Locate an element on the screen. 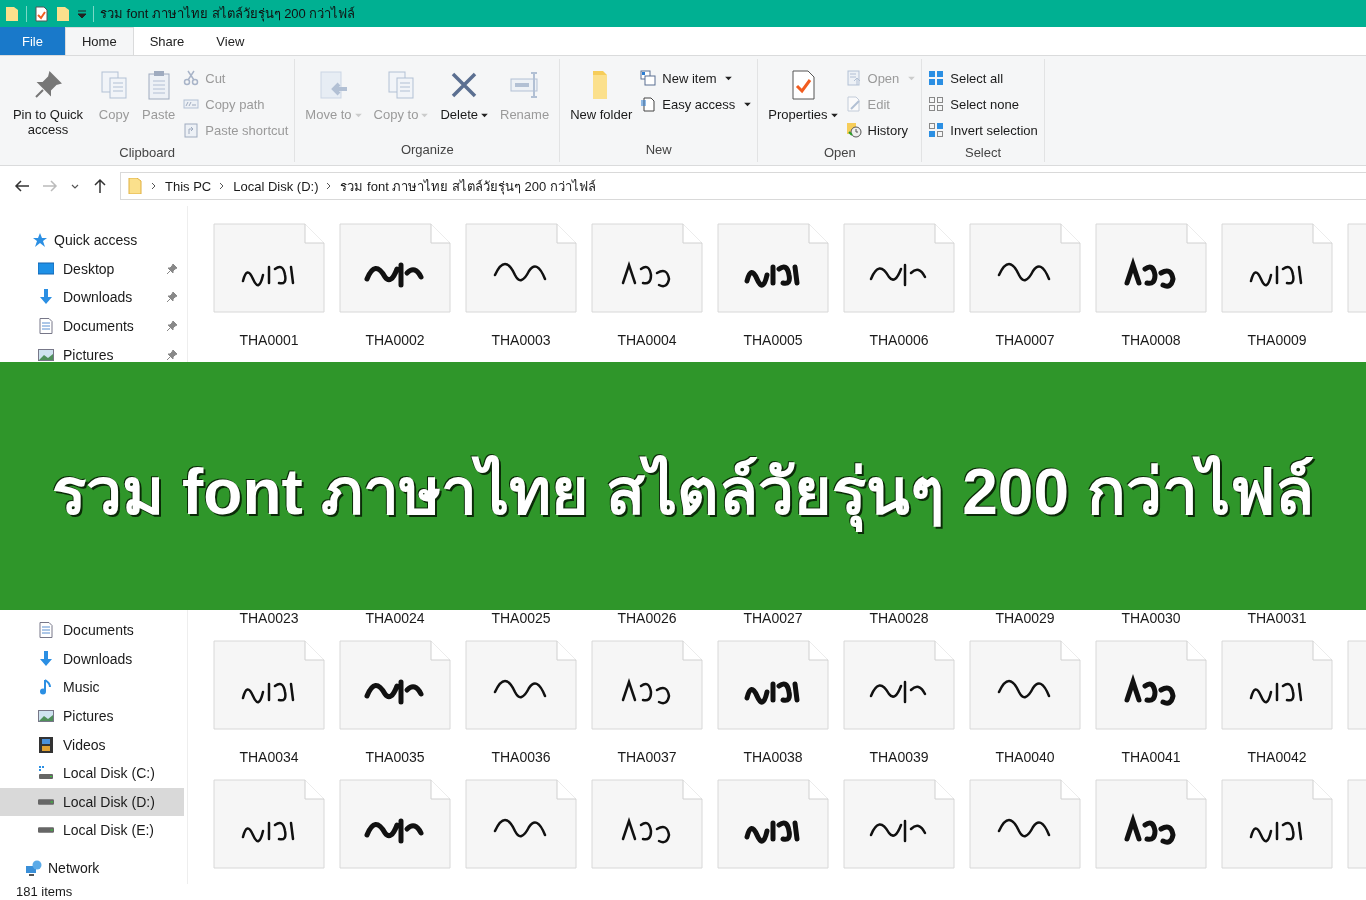 Image resolution: width=1366 pixels, height=900 pixels. grid-icon is located at coordinates (936, 78).